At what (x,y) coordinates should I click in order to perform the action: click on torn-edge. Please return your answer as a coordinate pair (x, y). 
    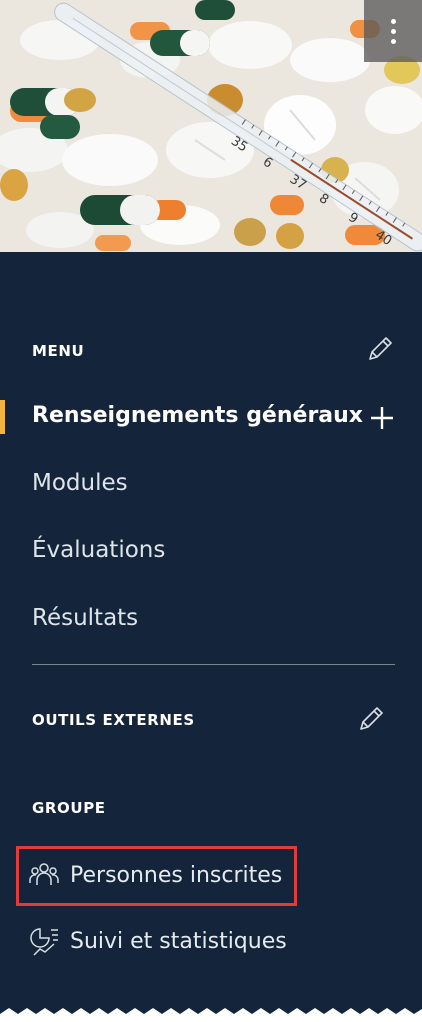
    Looking at the image, I should click on (211, 1015).